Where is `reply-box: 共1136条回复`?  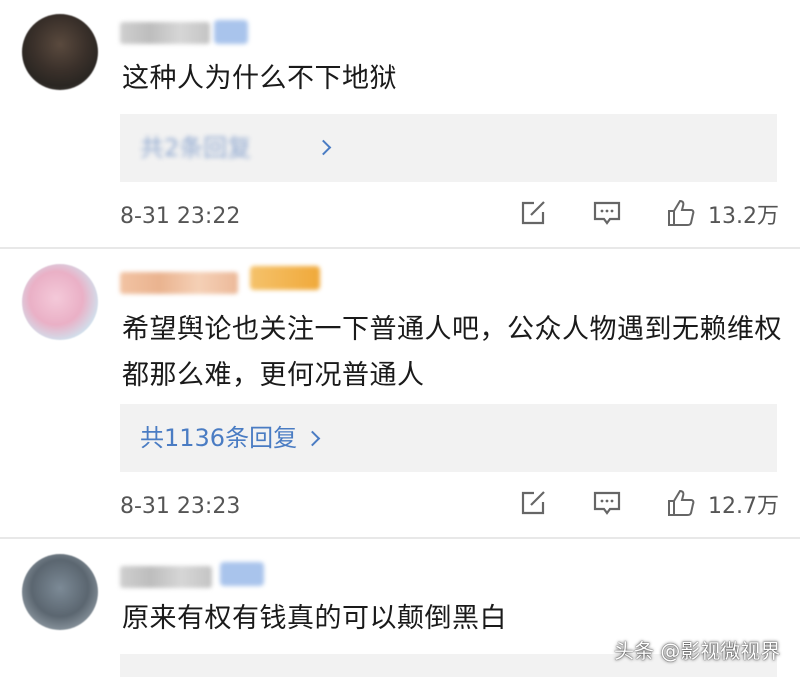 reply-box: 共1136条回复 is located at coordinates (448, 438).